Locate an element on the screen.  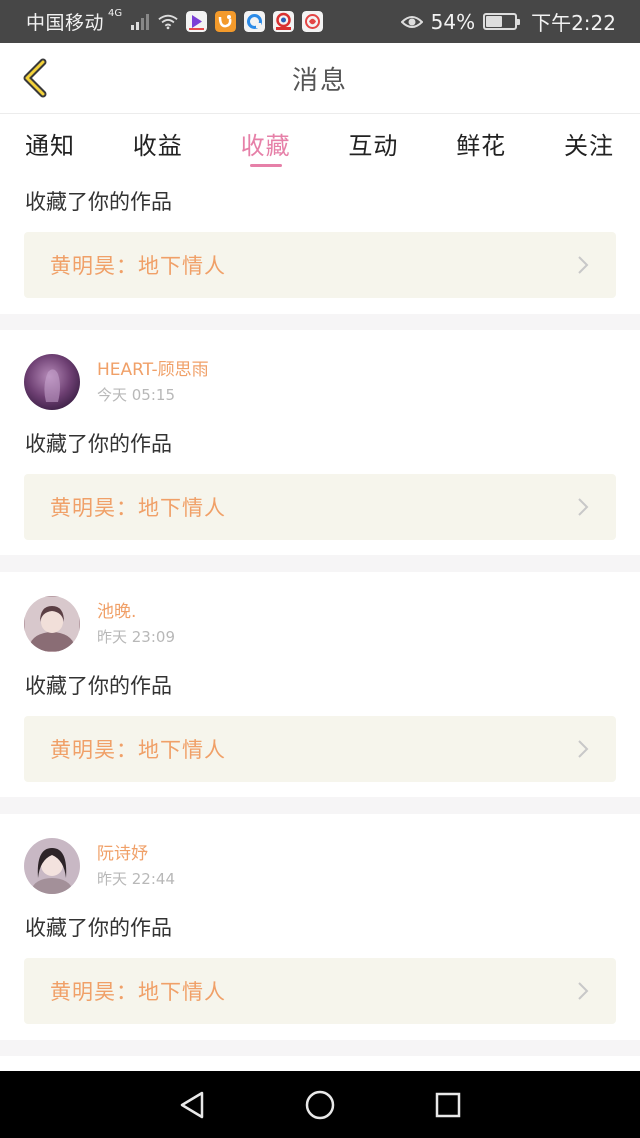
user-row: 池晚. 昨天 23:09 is located at coordinates (99, 624).